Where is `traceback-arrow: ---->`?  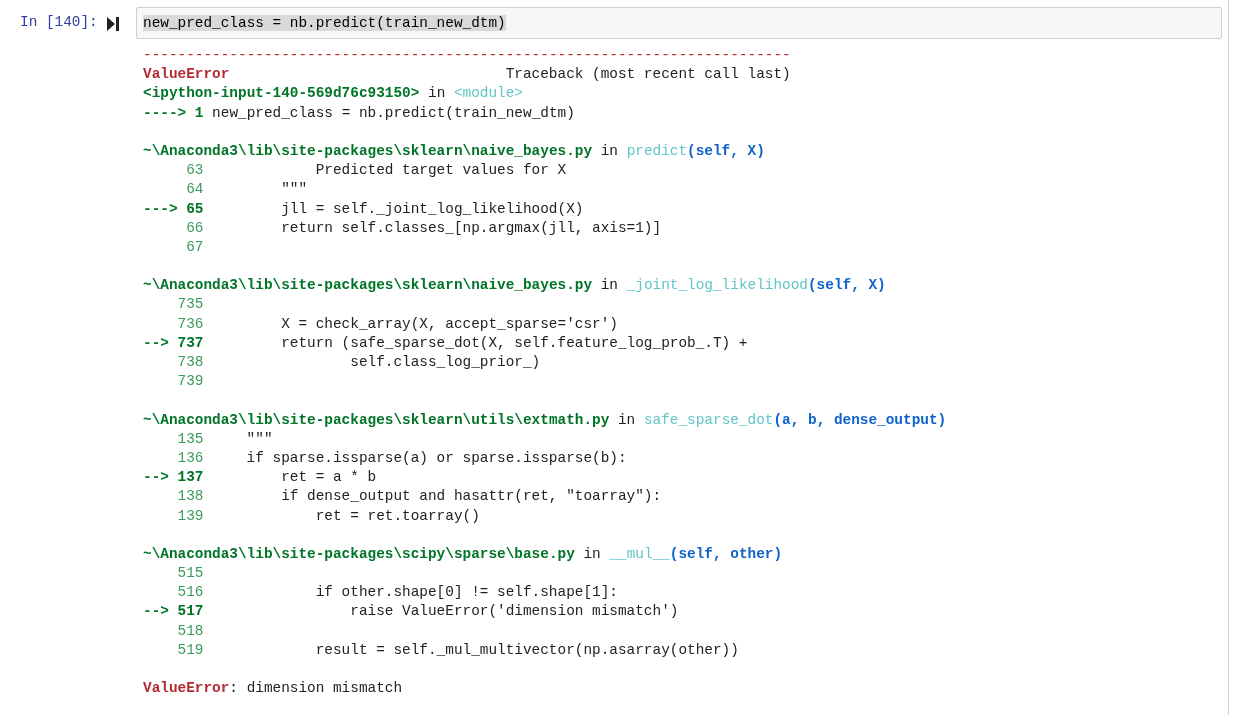
traceback-arrow: ----> is located at coordinates (165, 113).